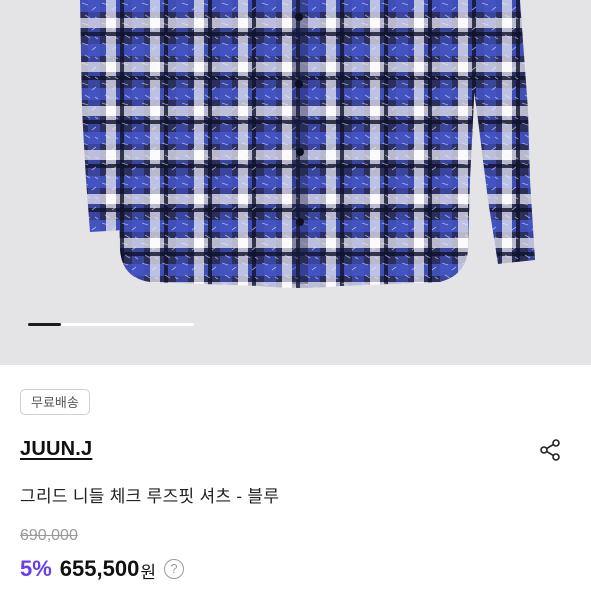 The width and height of the screenshot is (591, 591). Describe the element at coordinates (55, 402) in the screenshot. I see `free-shipping-badge: 무료배송` at that location.